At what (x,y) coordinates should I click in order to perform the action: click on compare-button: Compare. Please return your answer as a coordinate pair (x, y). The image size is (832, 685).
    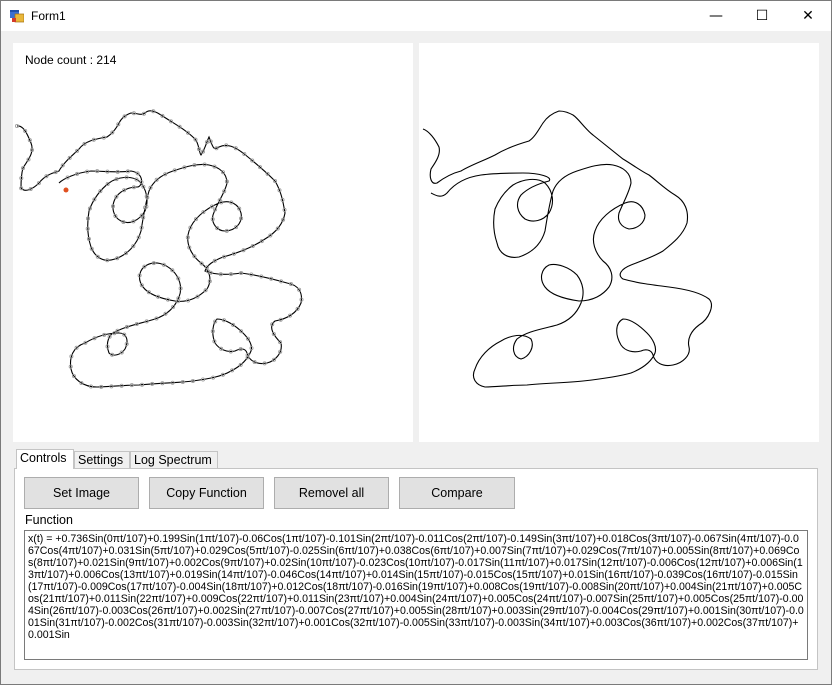
    Looking at the image, I should click on (457, 493).